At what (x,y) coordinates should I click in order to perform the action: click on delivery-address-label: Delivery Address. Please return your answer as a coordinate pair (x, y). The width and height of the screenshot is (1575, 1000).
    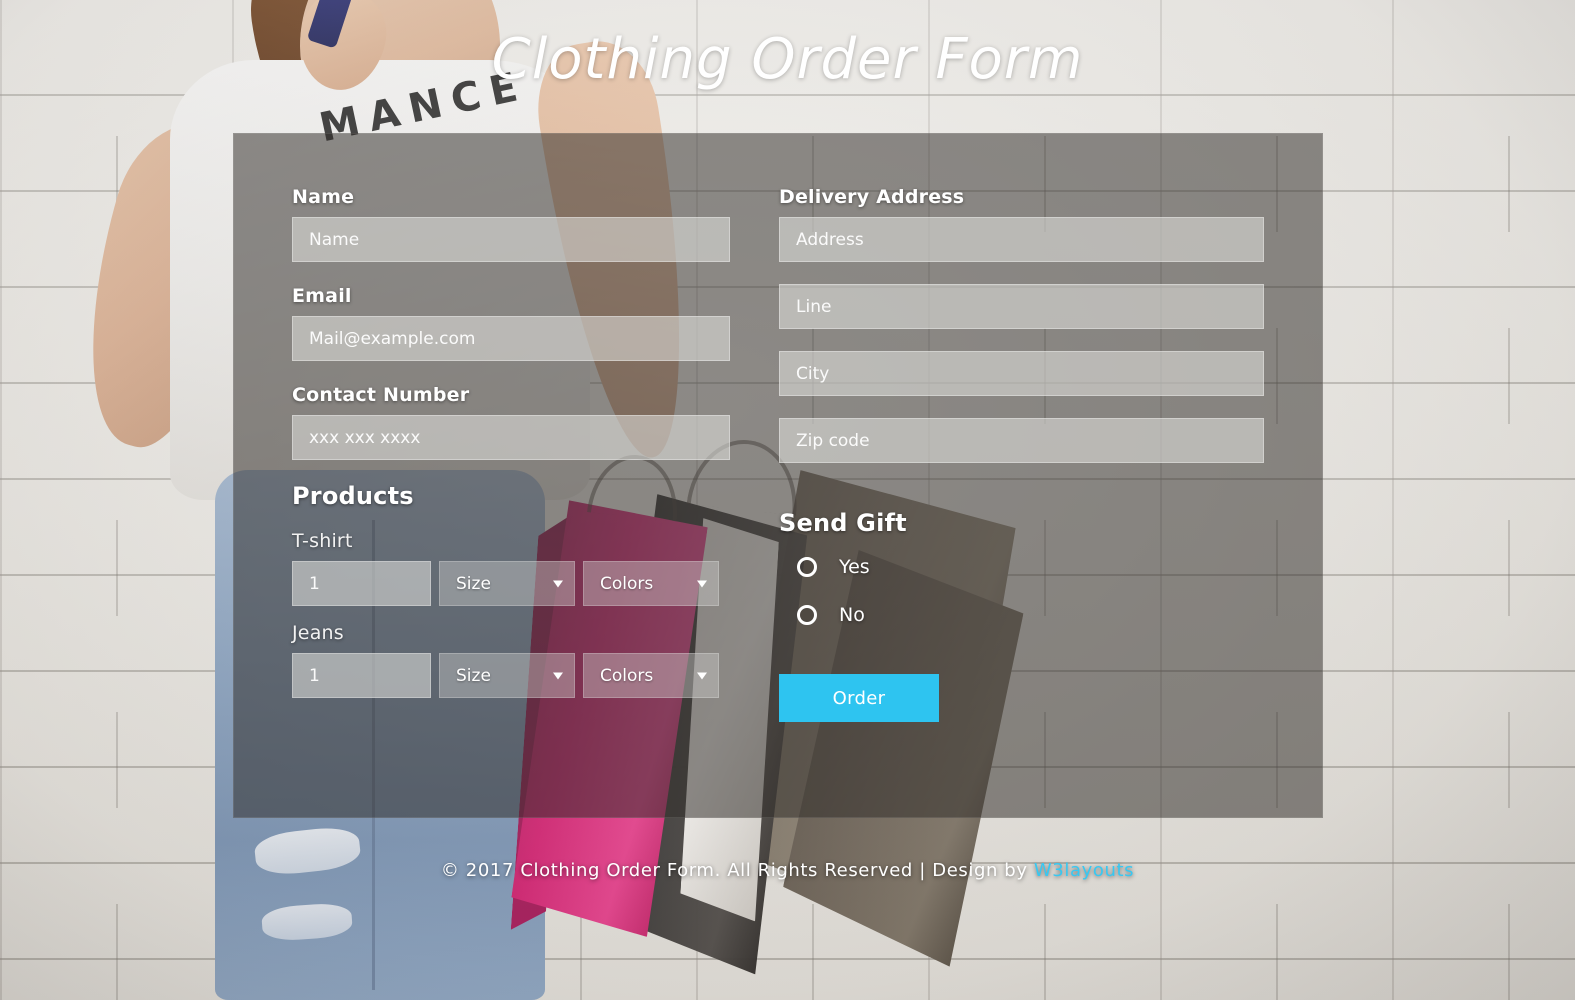
    Looking at the image, I should click on (872, 197).